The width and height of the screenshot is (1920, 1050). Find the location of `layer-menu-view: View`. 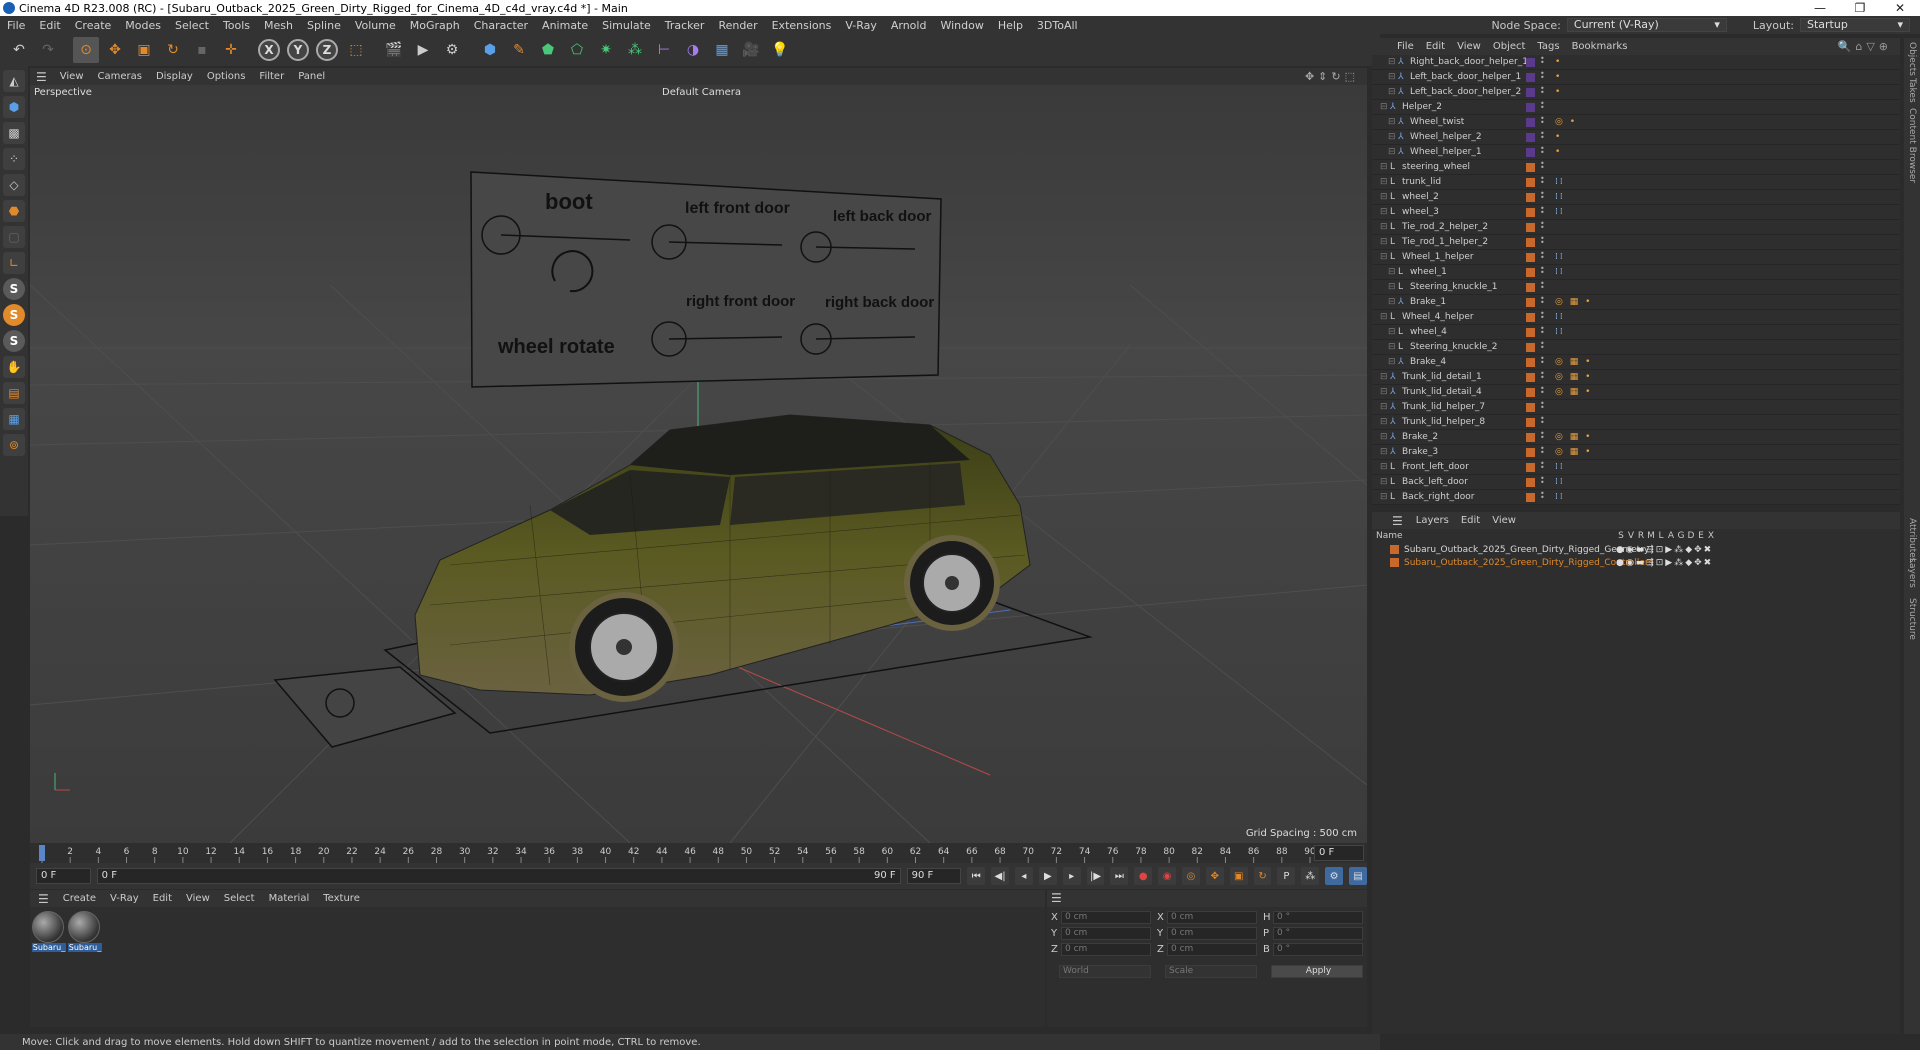

layer-menu-view: View is located at coordinates (1504, 520).